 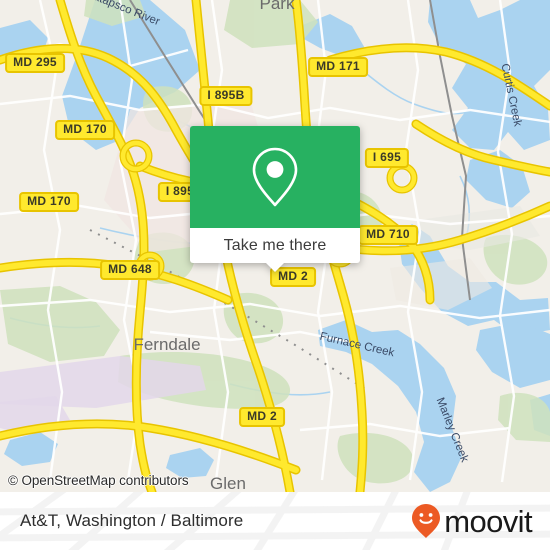 I want to click on highway-shield: I 895B, so click(x=226, y=96).